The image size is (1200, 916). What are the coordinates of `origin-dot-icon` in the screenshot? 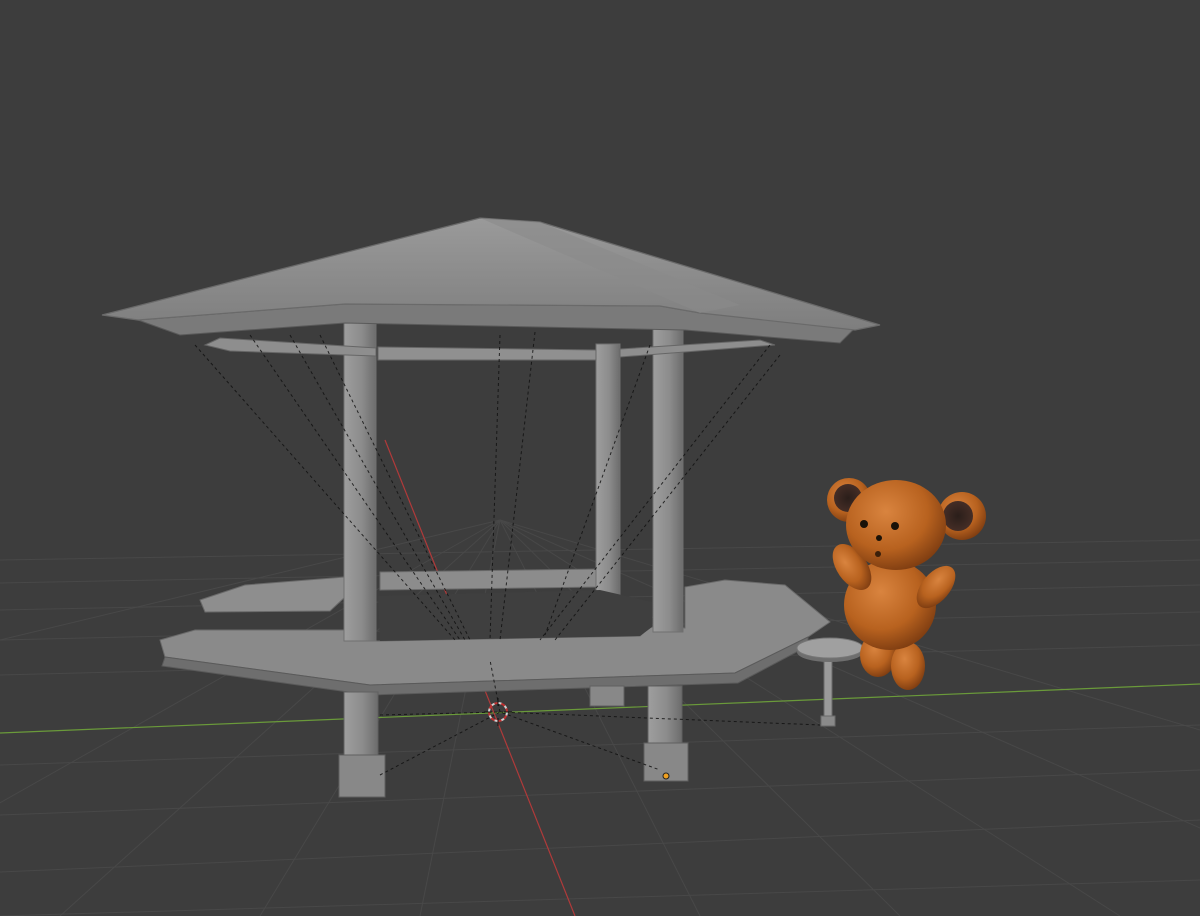 It's located at (666, 776).